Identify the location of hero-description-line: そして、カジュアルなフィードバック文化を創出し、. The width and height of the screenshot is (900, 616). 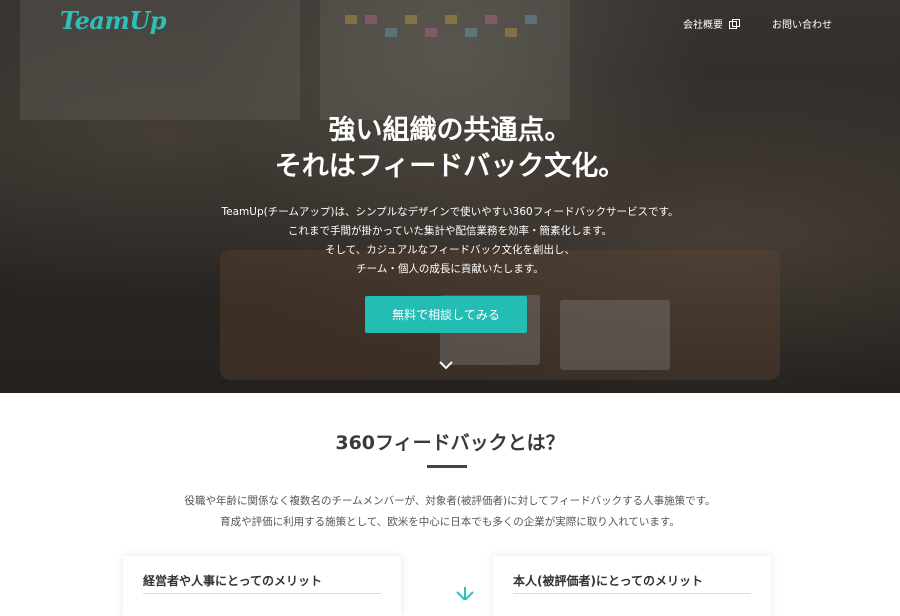
(450, 250).